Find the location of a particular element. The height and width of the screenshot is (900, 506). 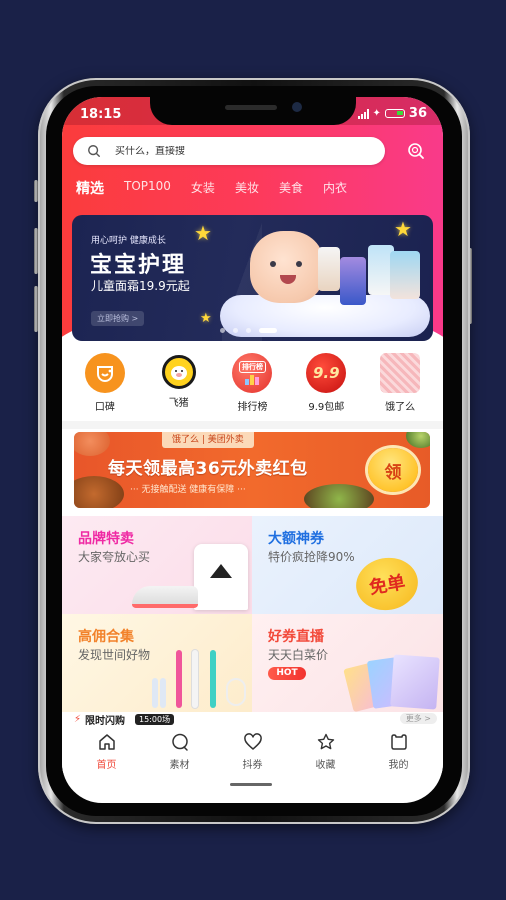

notch is located at coordinates (253, 111).